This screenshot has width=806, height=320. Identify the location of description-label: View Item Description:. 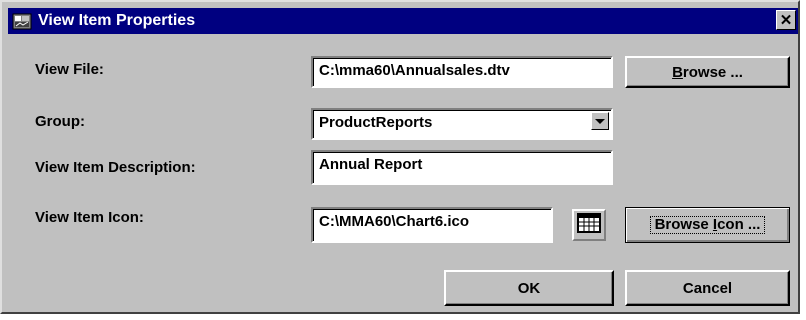
(115, 167).